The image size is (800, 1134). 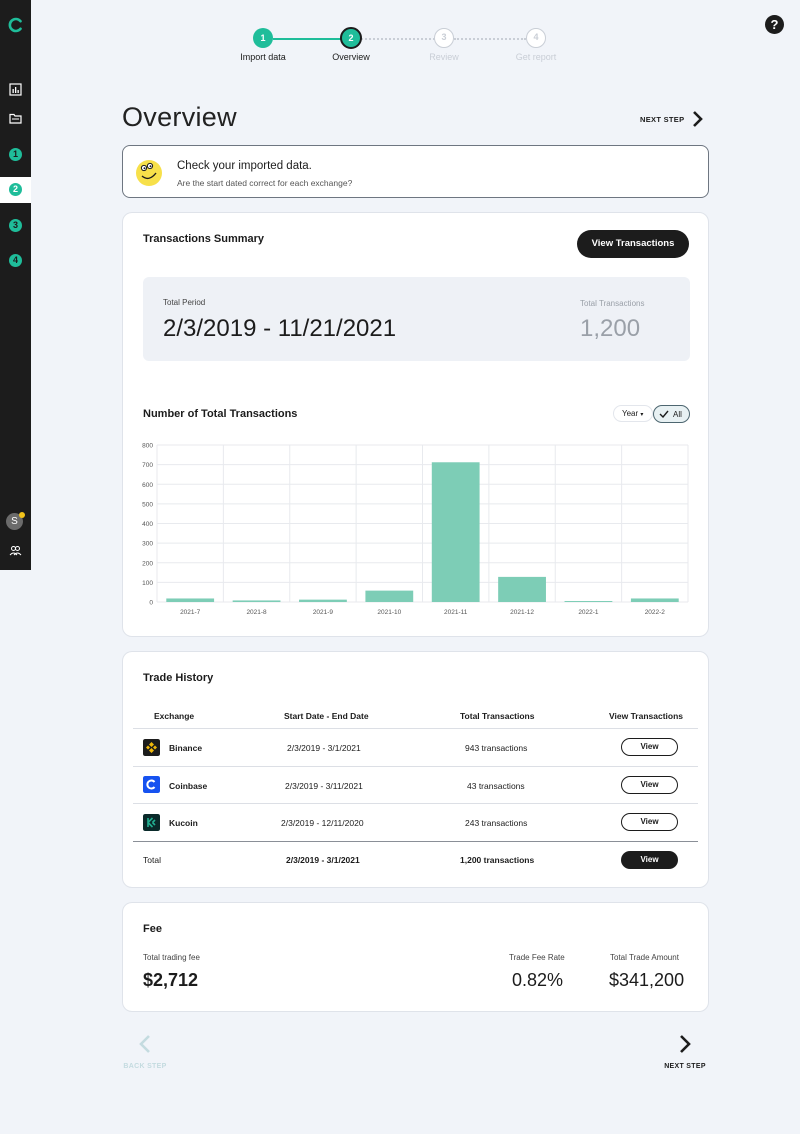 I want to click on transaction-count: 243 transactions, so click(x=496, y=823).